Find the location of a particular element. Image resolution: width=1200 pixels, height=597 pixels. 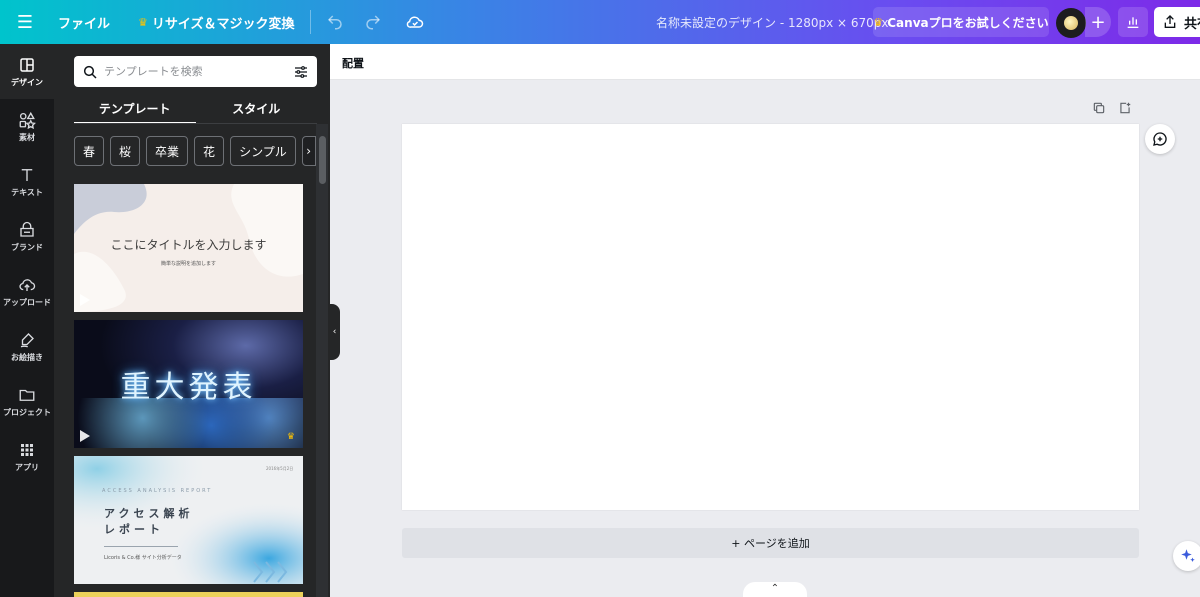

rail-item-text: テキスト is located at coordinates (27, 181).